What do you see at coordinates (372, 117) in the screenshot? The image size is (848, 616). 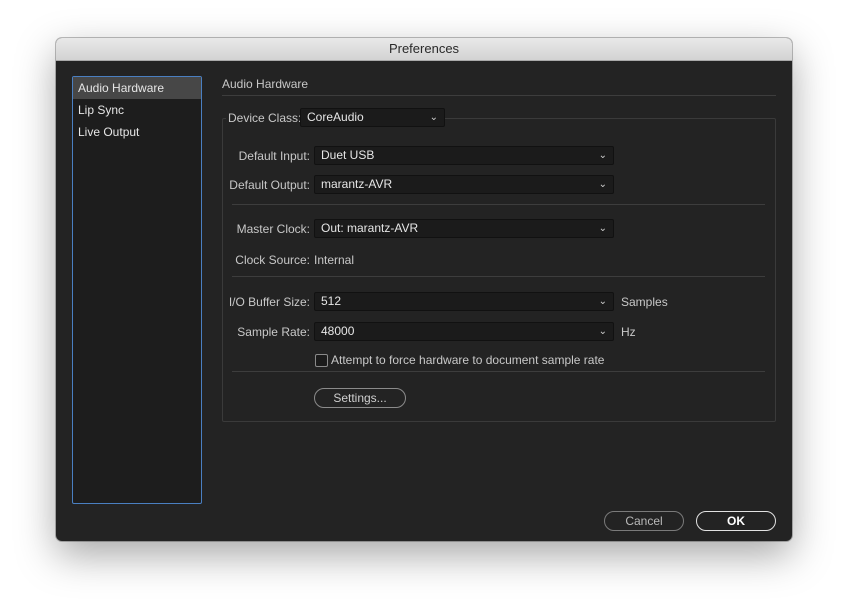 I see `device-class-select: CoreAudio ⌄` at bounding box center [372, 117].